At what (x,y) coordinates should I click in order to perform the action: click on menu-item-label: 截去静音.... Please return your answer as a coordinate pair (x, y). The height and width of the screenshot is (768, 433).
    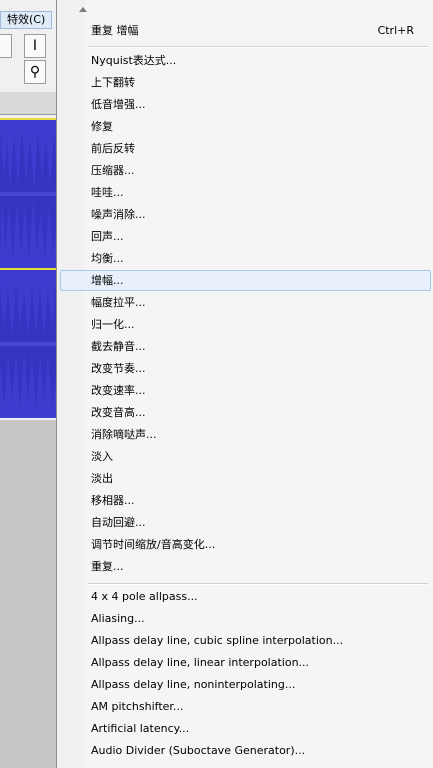
    Looking at the image, I should click on (118, 346).